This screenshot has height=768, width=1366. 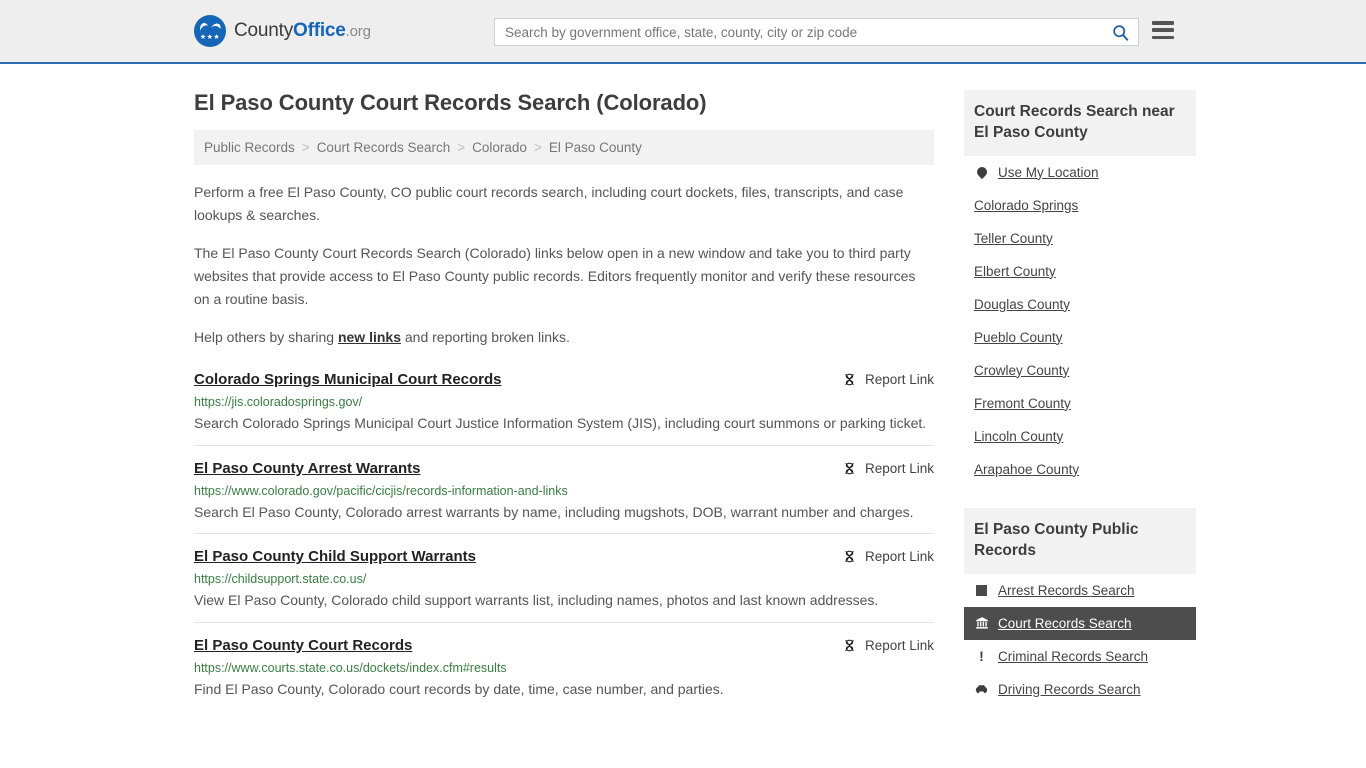 I want to click on search-button, so click(x=1120, y=32).